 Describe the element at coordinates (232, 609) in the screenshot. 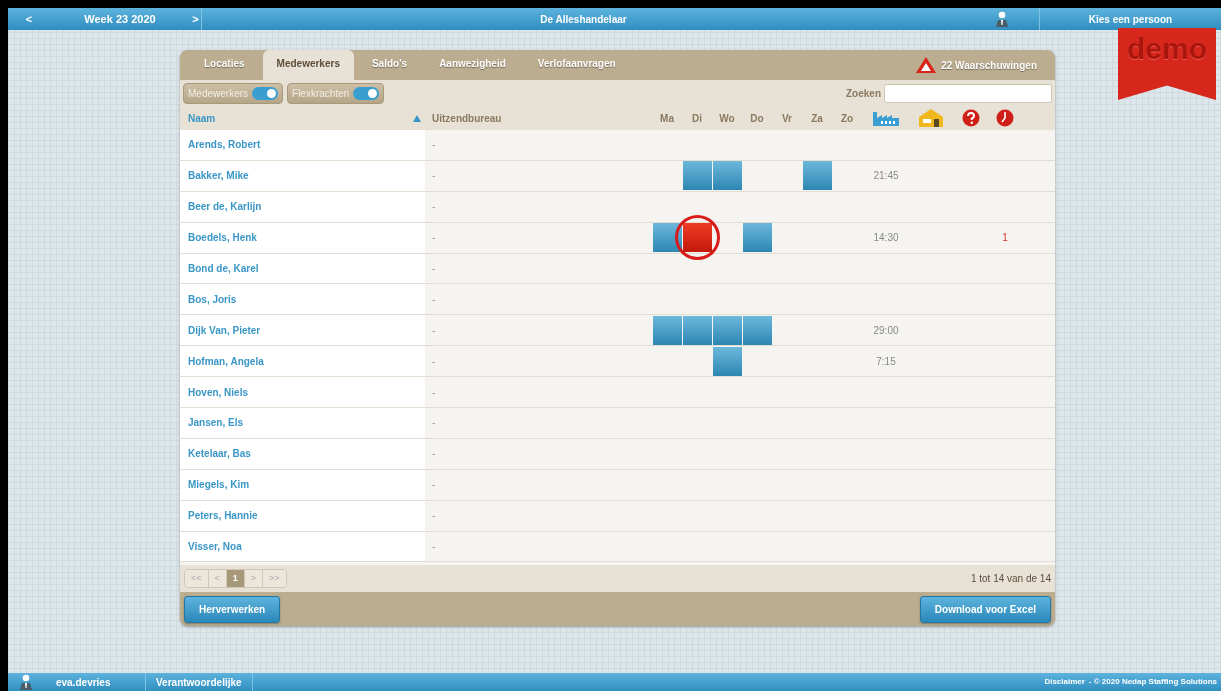

I see `action-button: Herverwerken` at that location.